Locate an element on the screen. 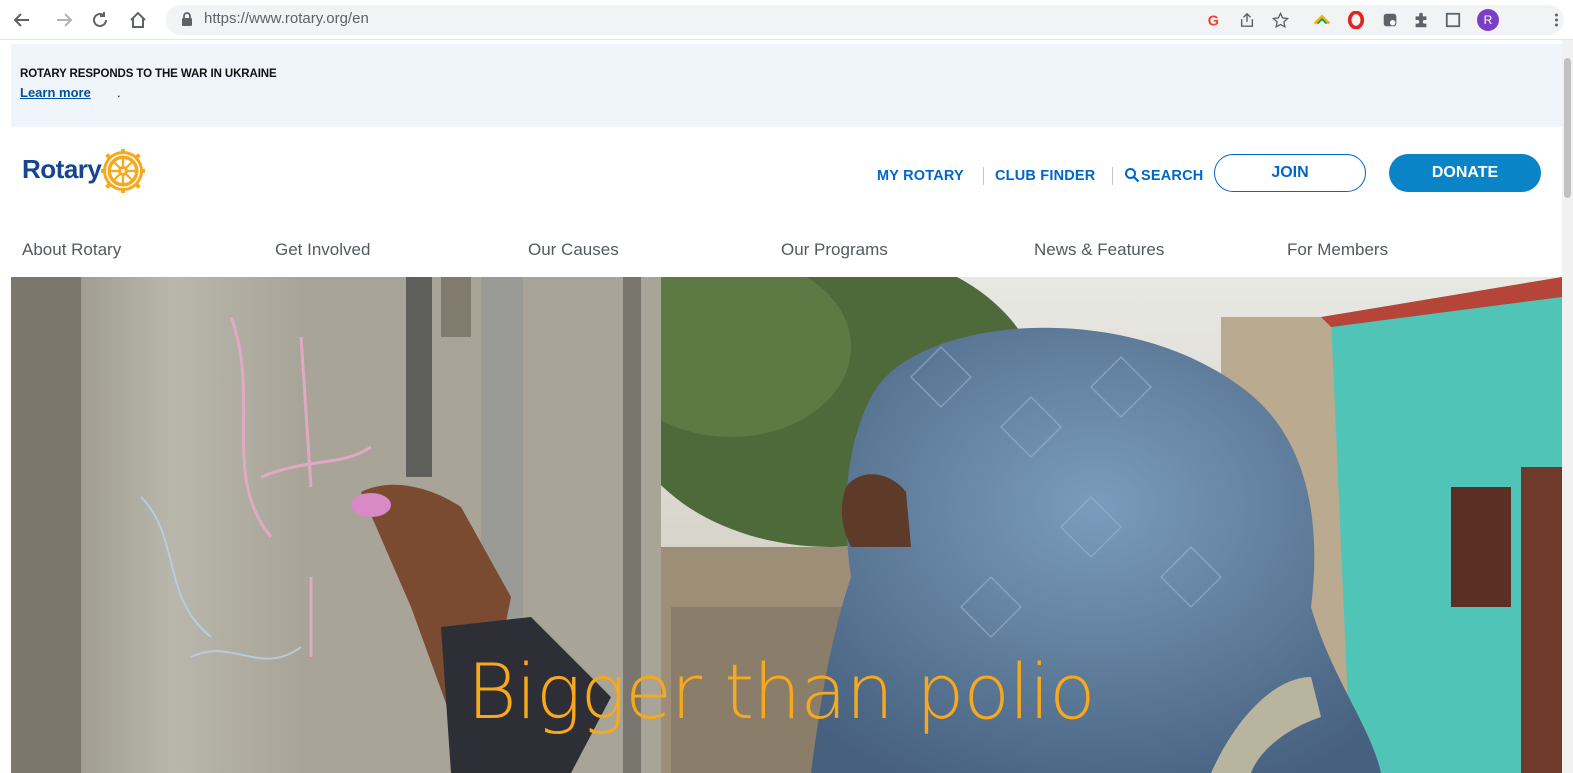  google-icon: G is located at coordinates (1214, 20).